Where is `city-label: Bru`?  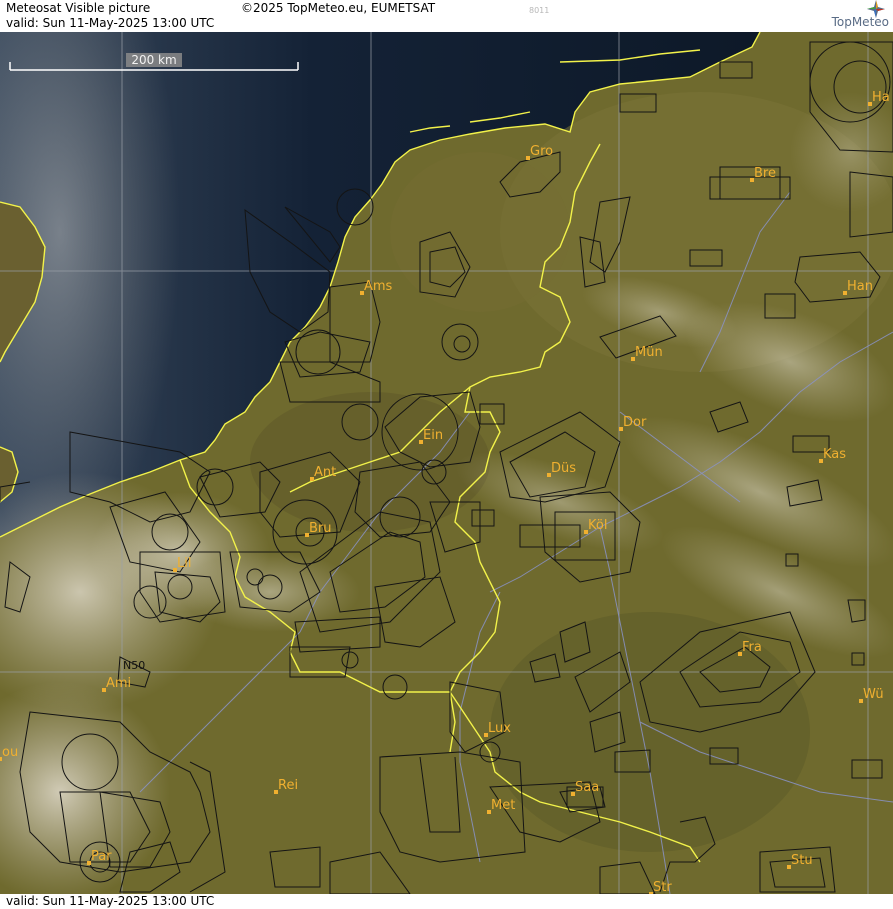 city-label: Bru is located at coordinates (320, 528).